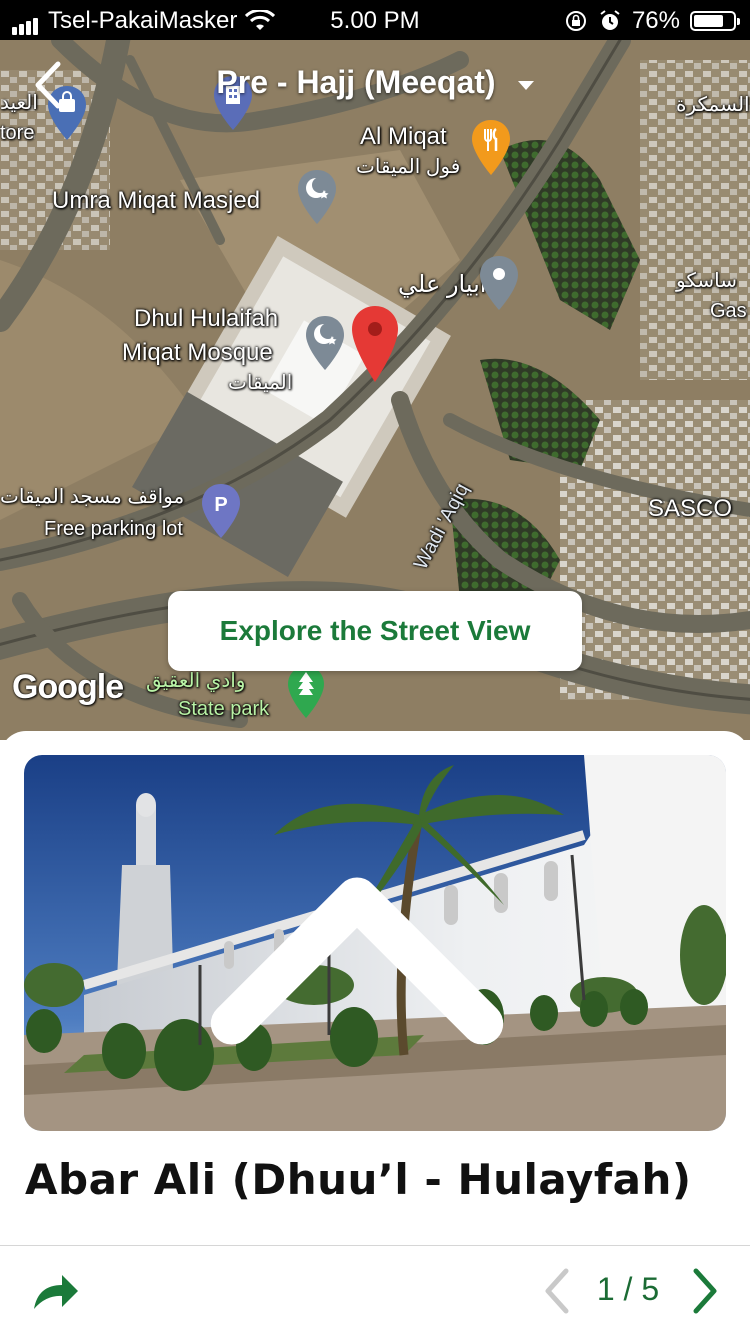 This screenshot has height=1334, width=750. I want to click on map-label-al-miqat-arabic: فول الميقات, so click(408, 167).